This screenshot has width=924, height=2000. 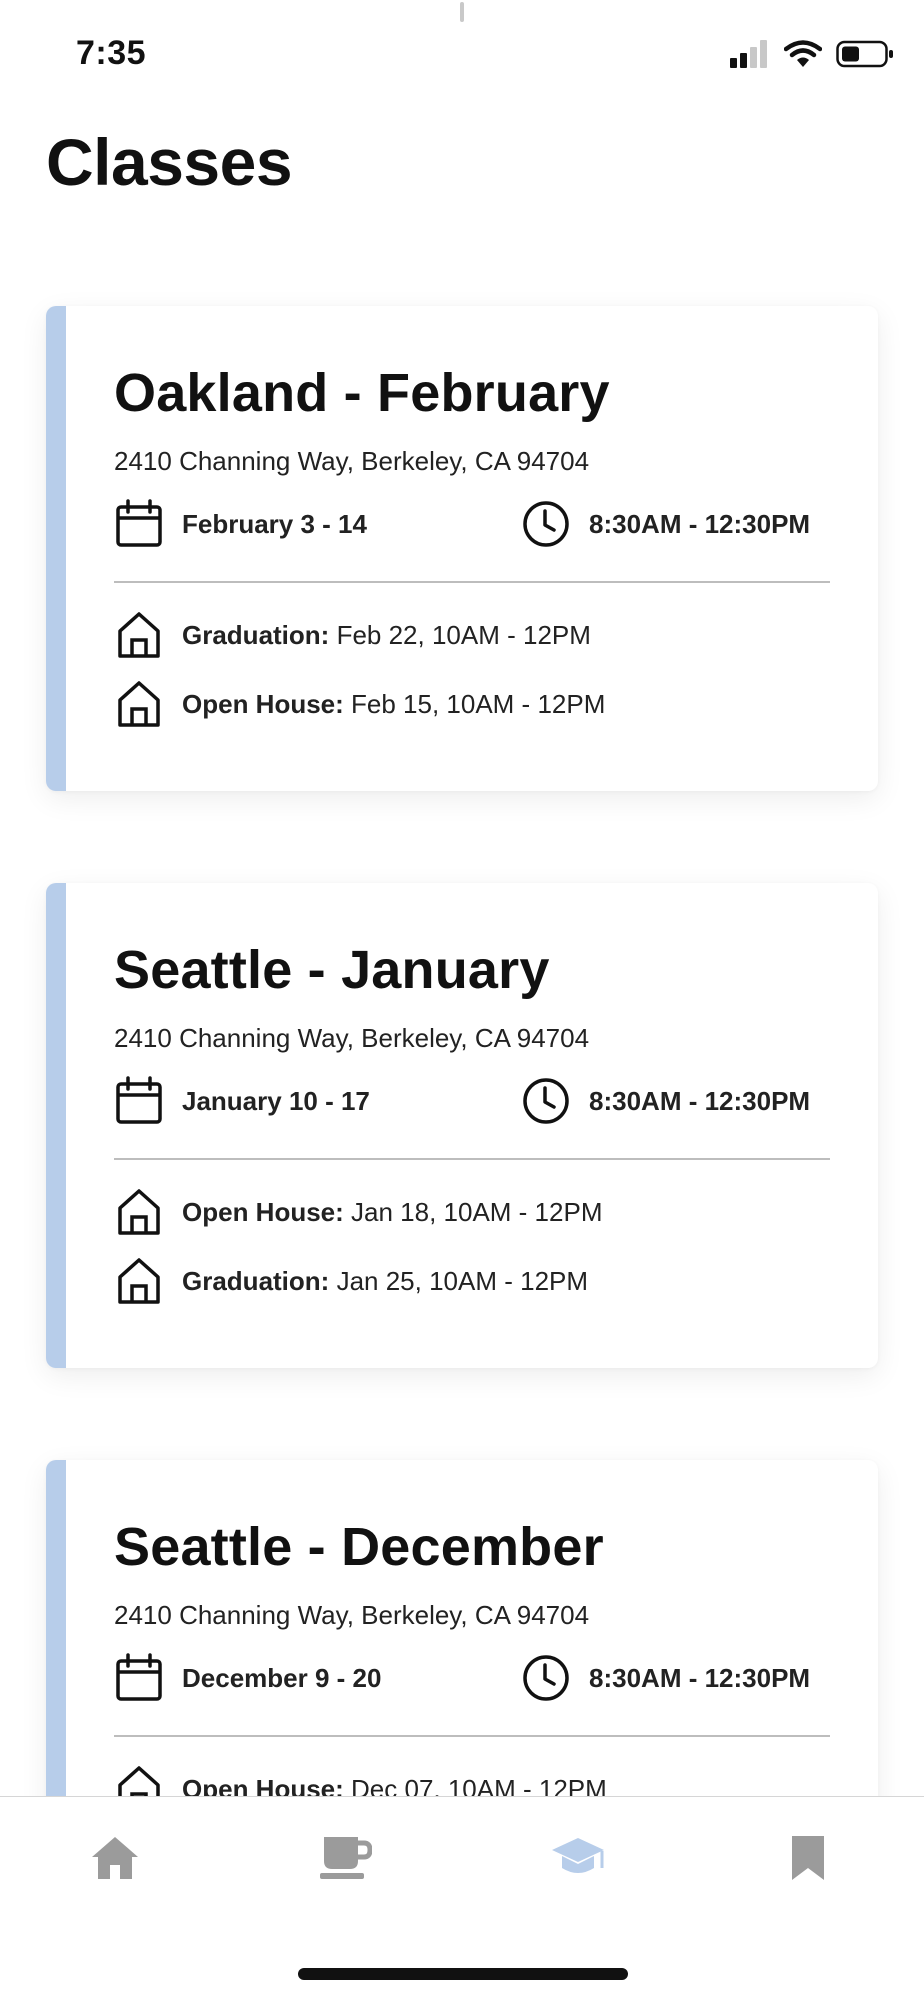 I want to click on class-title: Seattle - December, so click(x=359, y=1547).